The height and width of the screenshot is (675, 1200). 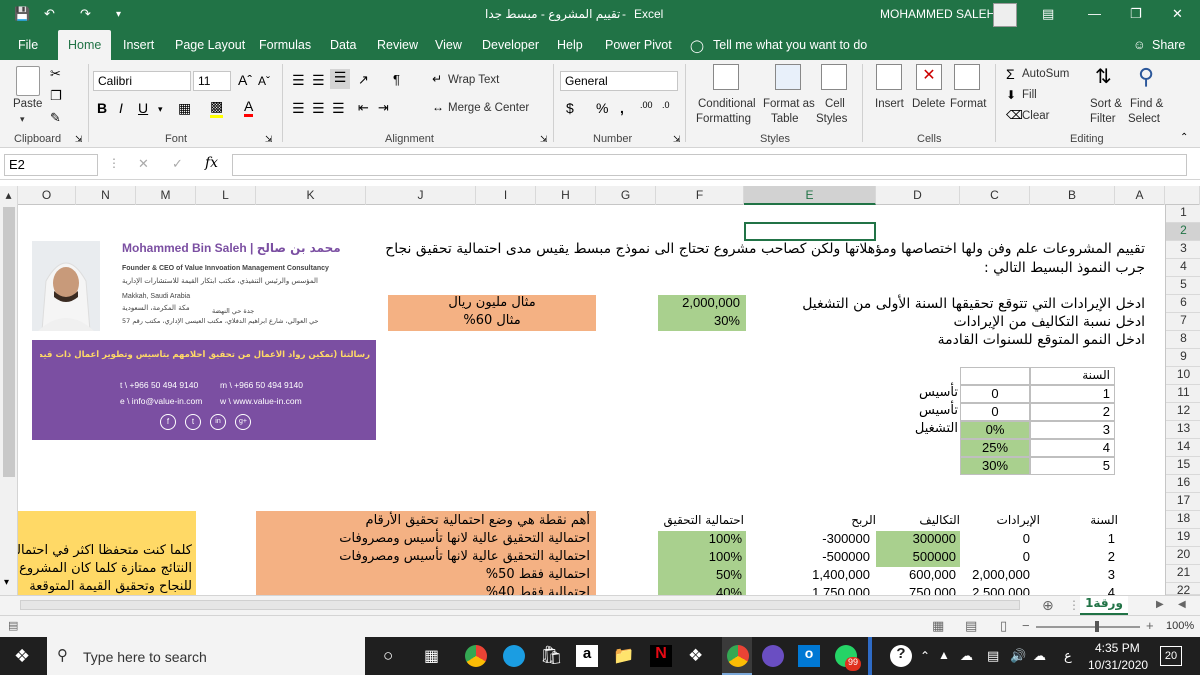 What do you see at coordinates (809, 656) in the screenshot?
I see `outlook-icon: o` at bounding box center [809, 656].